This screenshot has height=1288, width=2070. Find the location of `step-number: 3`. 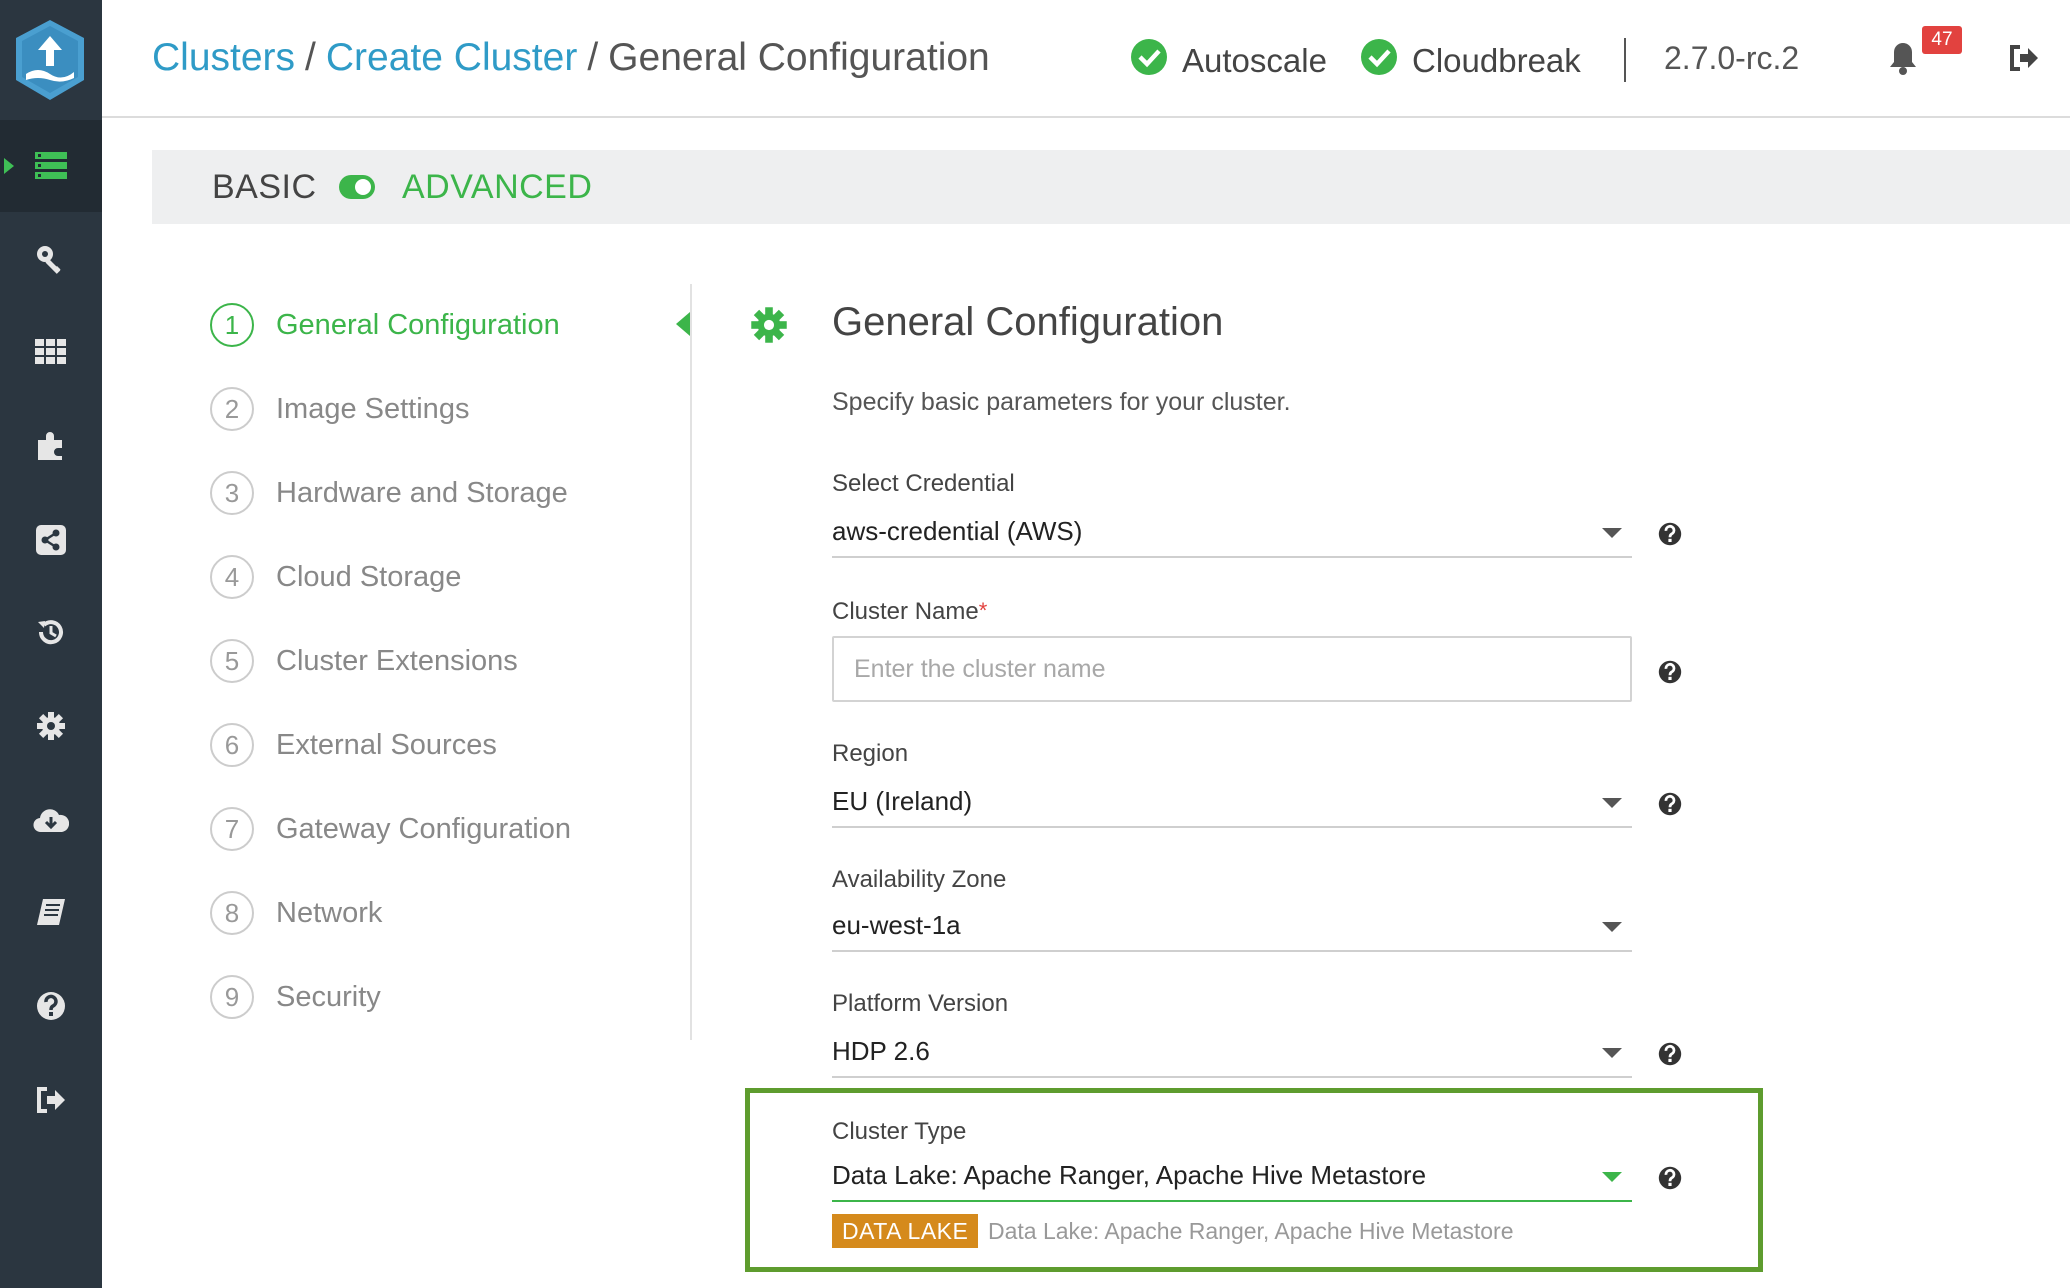

step-number: 3 is located at coordinates (232, 493).